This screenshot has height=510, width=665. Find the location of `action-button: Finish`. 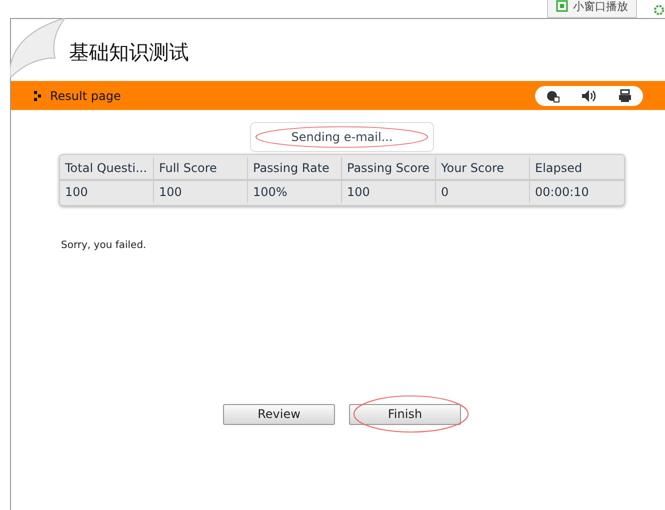

action-button: Finish is located at coordinates (405, 414).